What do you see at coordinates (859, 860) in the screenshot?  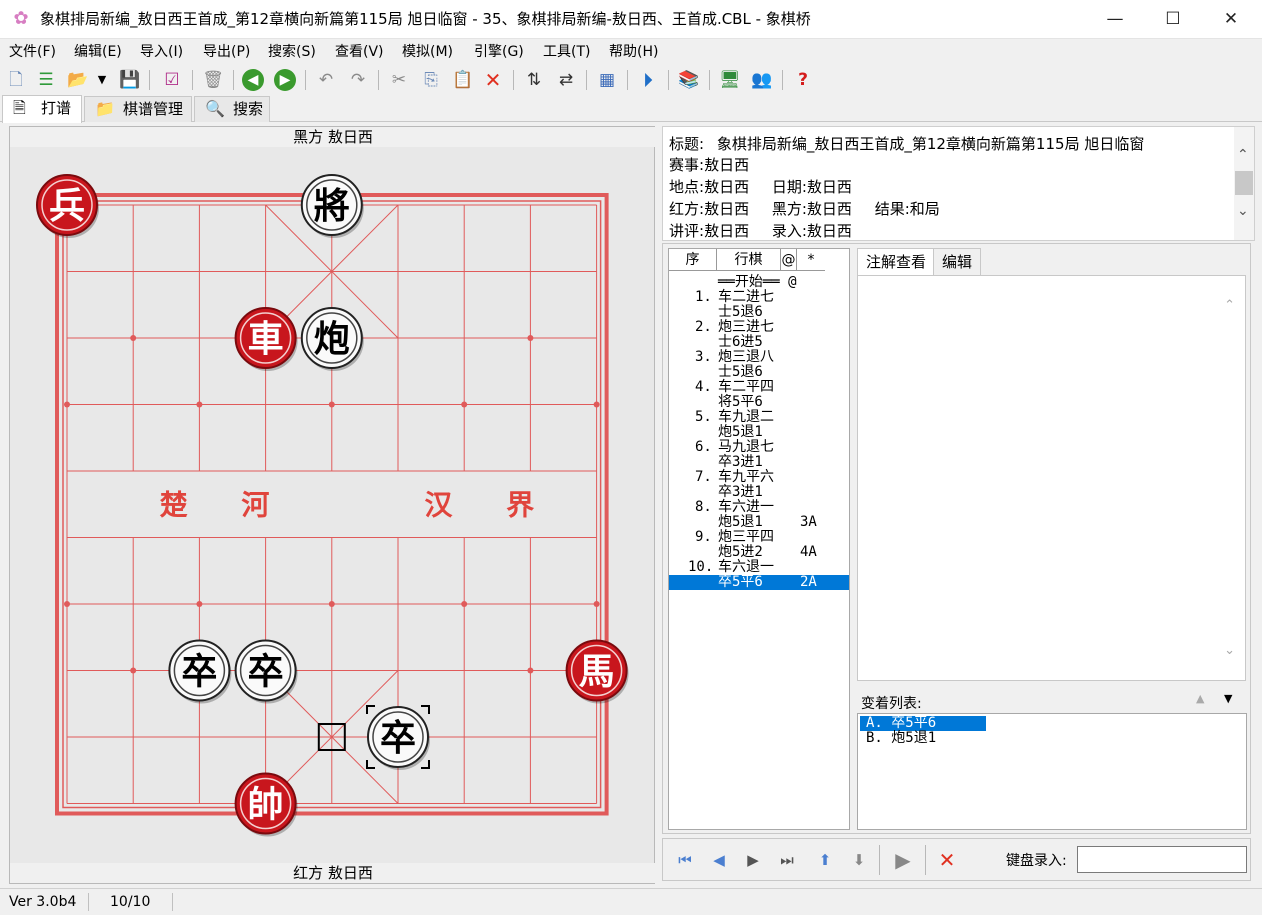 I see `down-variation-icon: ⬇` at bounding box center [859, 860].